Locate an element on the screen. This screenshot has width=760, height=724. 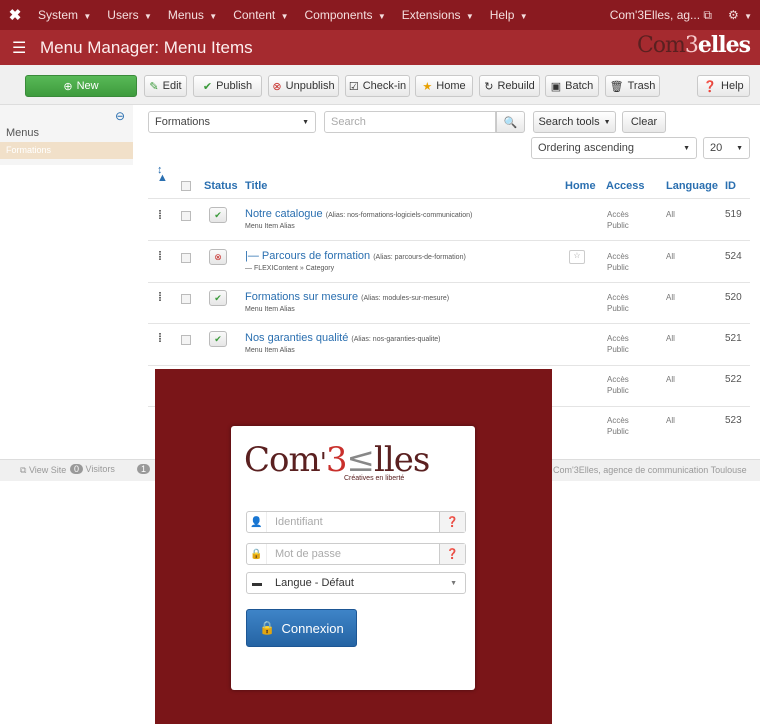
id-header: ID is located at coordinates (730, 186).